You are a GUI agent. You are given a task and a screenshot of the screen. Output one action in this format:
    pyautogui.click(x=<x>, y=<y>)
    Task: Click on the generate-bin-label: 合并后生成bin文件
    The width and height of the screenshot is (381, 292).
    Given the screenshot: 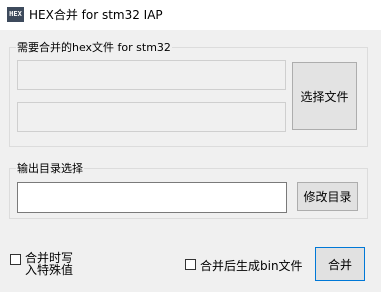 What is the action you would take?
    pyautogui.click(x=251, y=266)
    